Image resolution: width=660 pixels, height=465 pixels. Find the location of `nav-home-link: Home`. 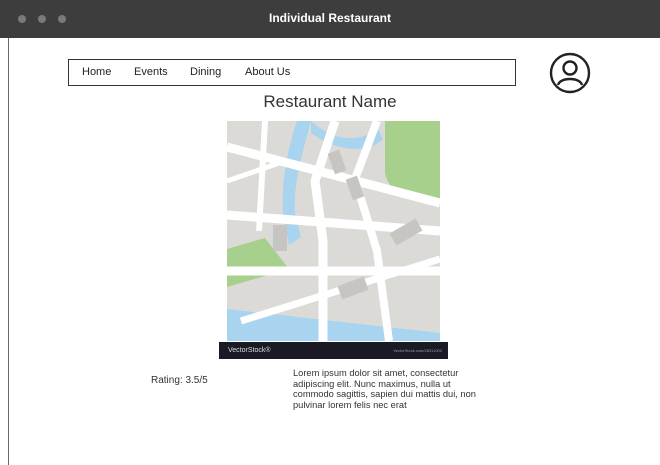

nav-home-link: Home is located at coordinates (96, 72).